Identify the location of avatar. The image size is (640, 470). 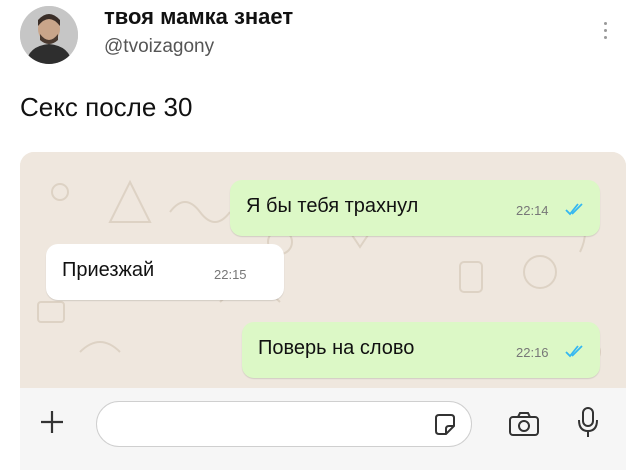
(49, 35).